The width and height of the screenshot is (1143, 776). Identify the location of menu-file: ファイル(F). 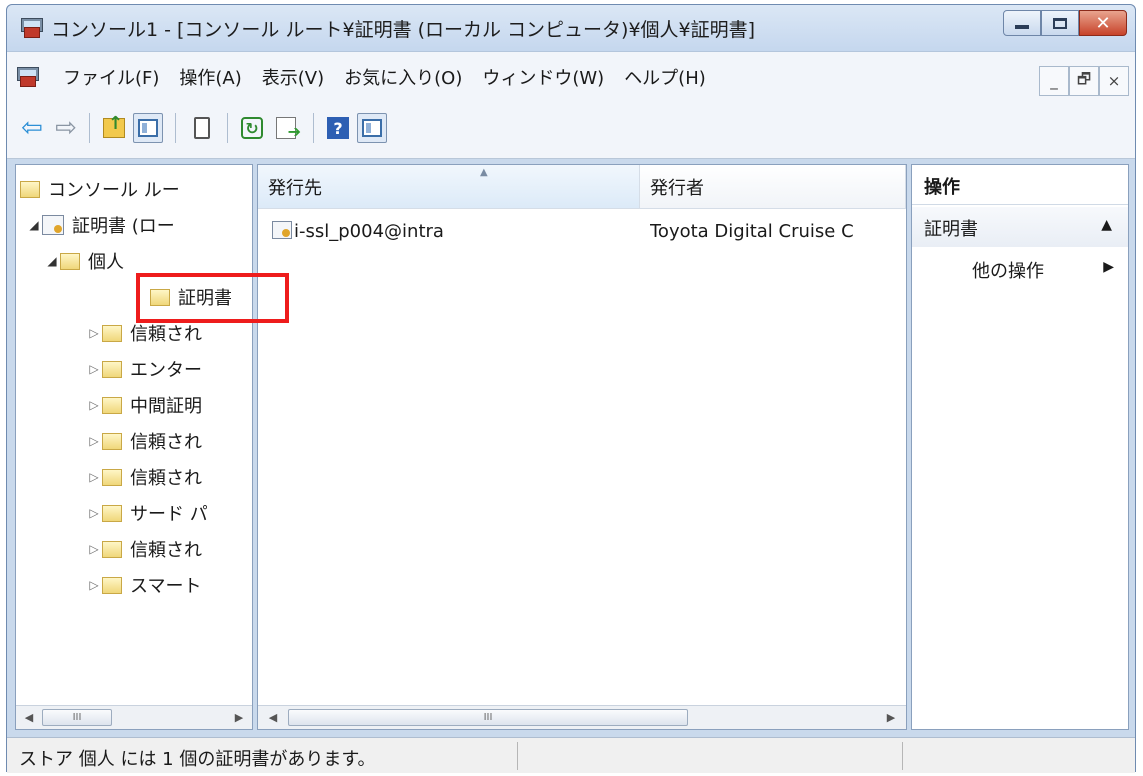
(111, 77).